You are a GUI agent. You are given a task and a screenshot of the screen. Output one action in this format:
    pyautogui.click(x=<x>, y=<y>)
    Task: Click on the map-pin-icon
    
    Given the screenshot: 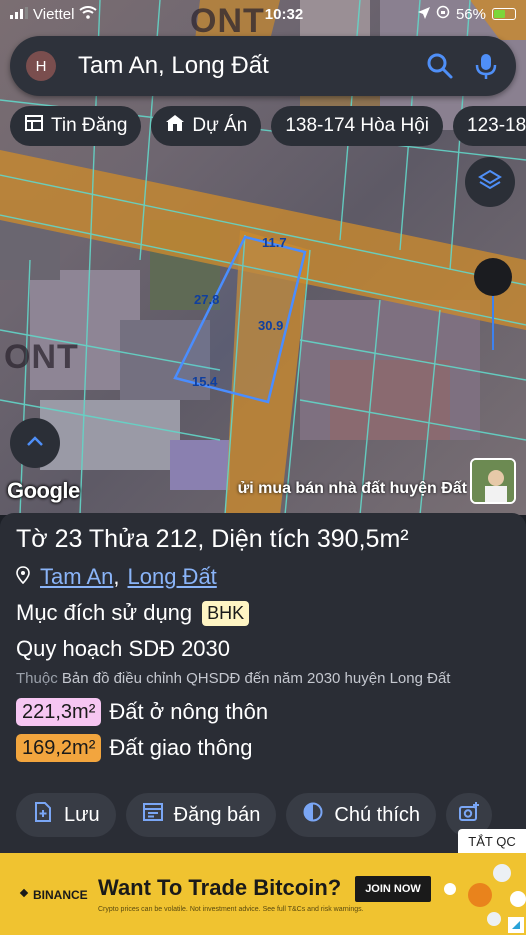 What is the action you would take?
    pyautogui.click(x=23, y=577)
    